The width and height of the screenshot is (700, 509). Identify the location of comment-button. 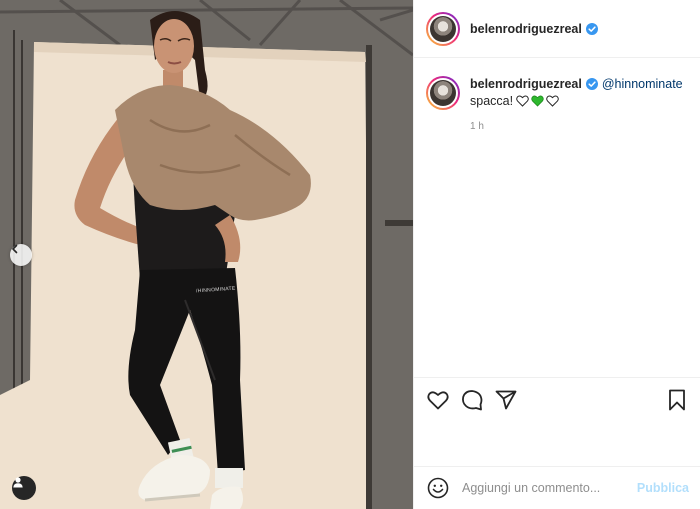
(472, 400).